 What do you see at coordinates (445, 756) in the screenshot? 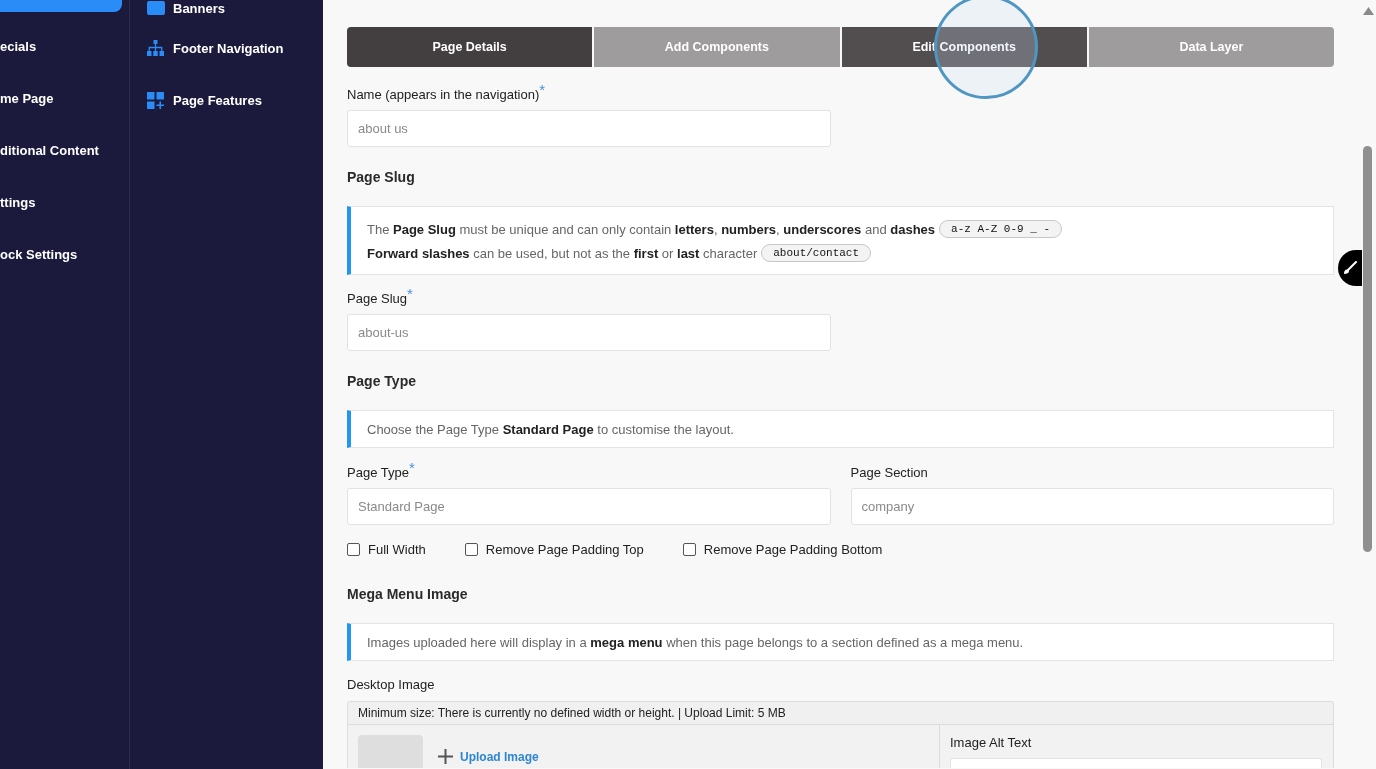
I see `plus-icon` at bounding box center [445, 756].